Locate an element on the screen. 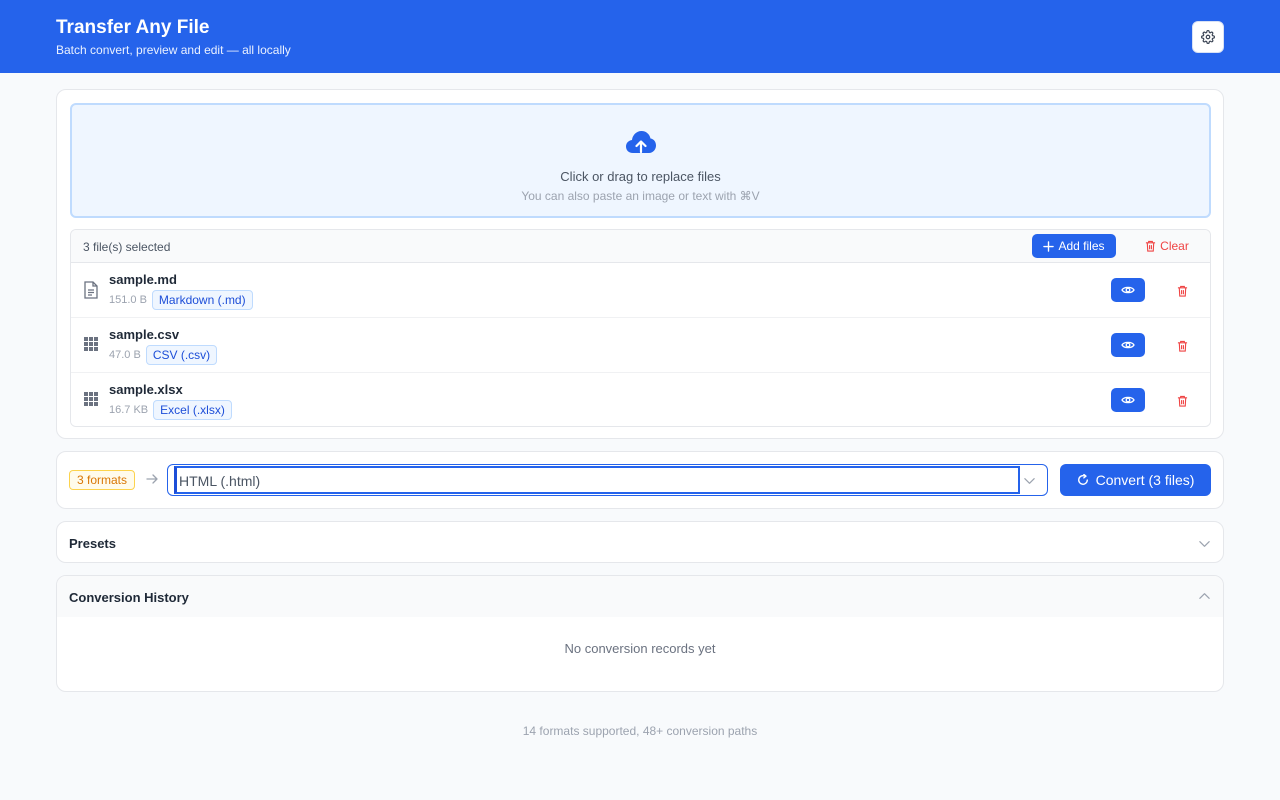 This screenshot has height=800, width=1280. convert-button: Convert (3 files) is located at coordinates (1135, 480).